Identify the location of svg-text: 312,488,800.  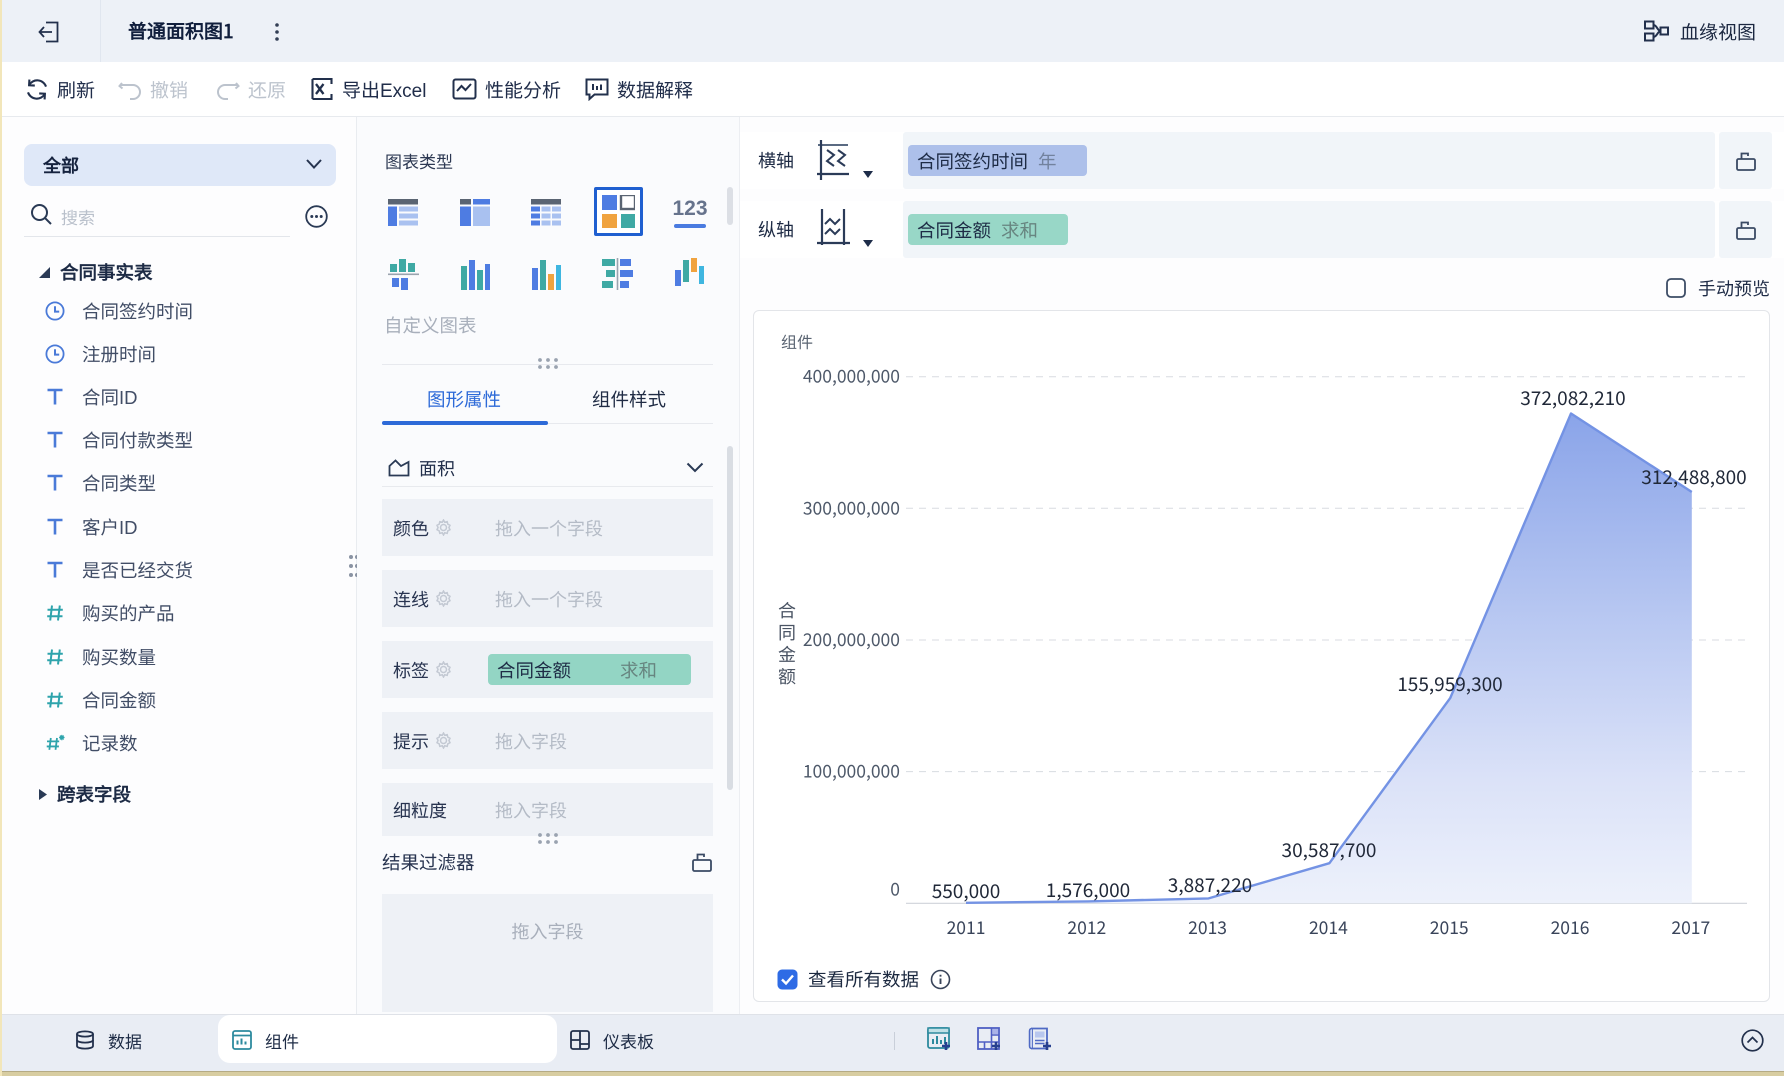
(1693, 476).